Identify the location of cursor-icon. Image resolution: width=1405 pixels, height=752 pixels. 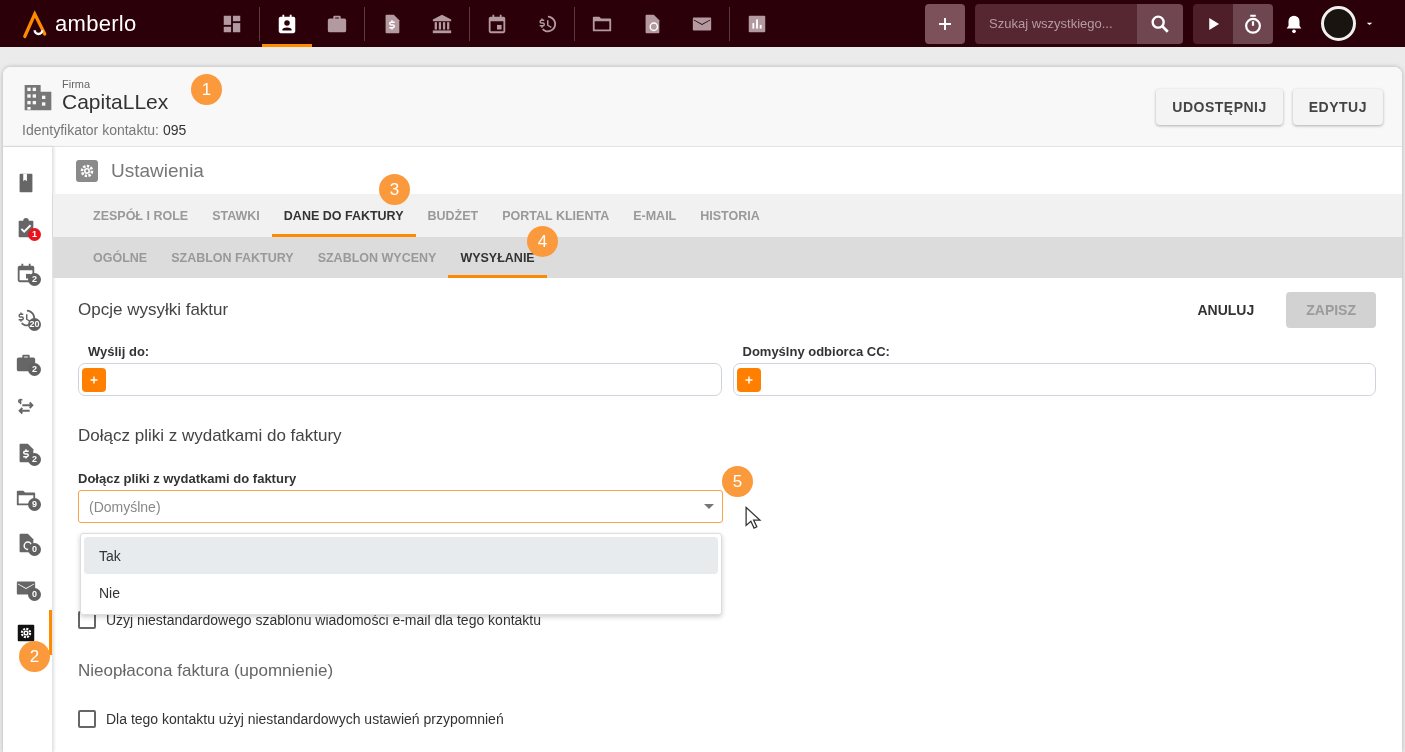
(753, 518).